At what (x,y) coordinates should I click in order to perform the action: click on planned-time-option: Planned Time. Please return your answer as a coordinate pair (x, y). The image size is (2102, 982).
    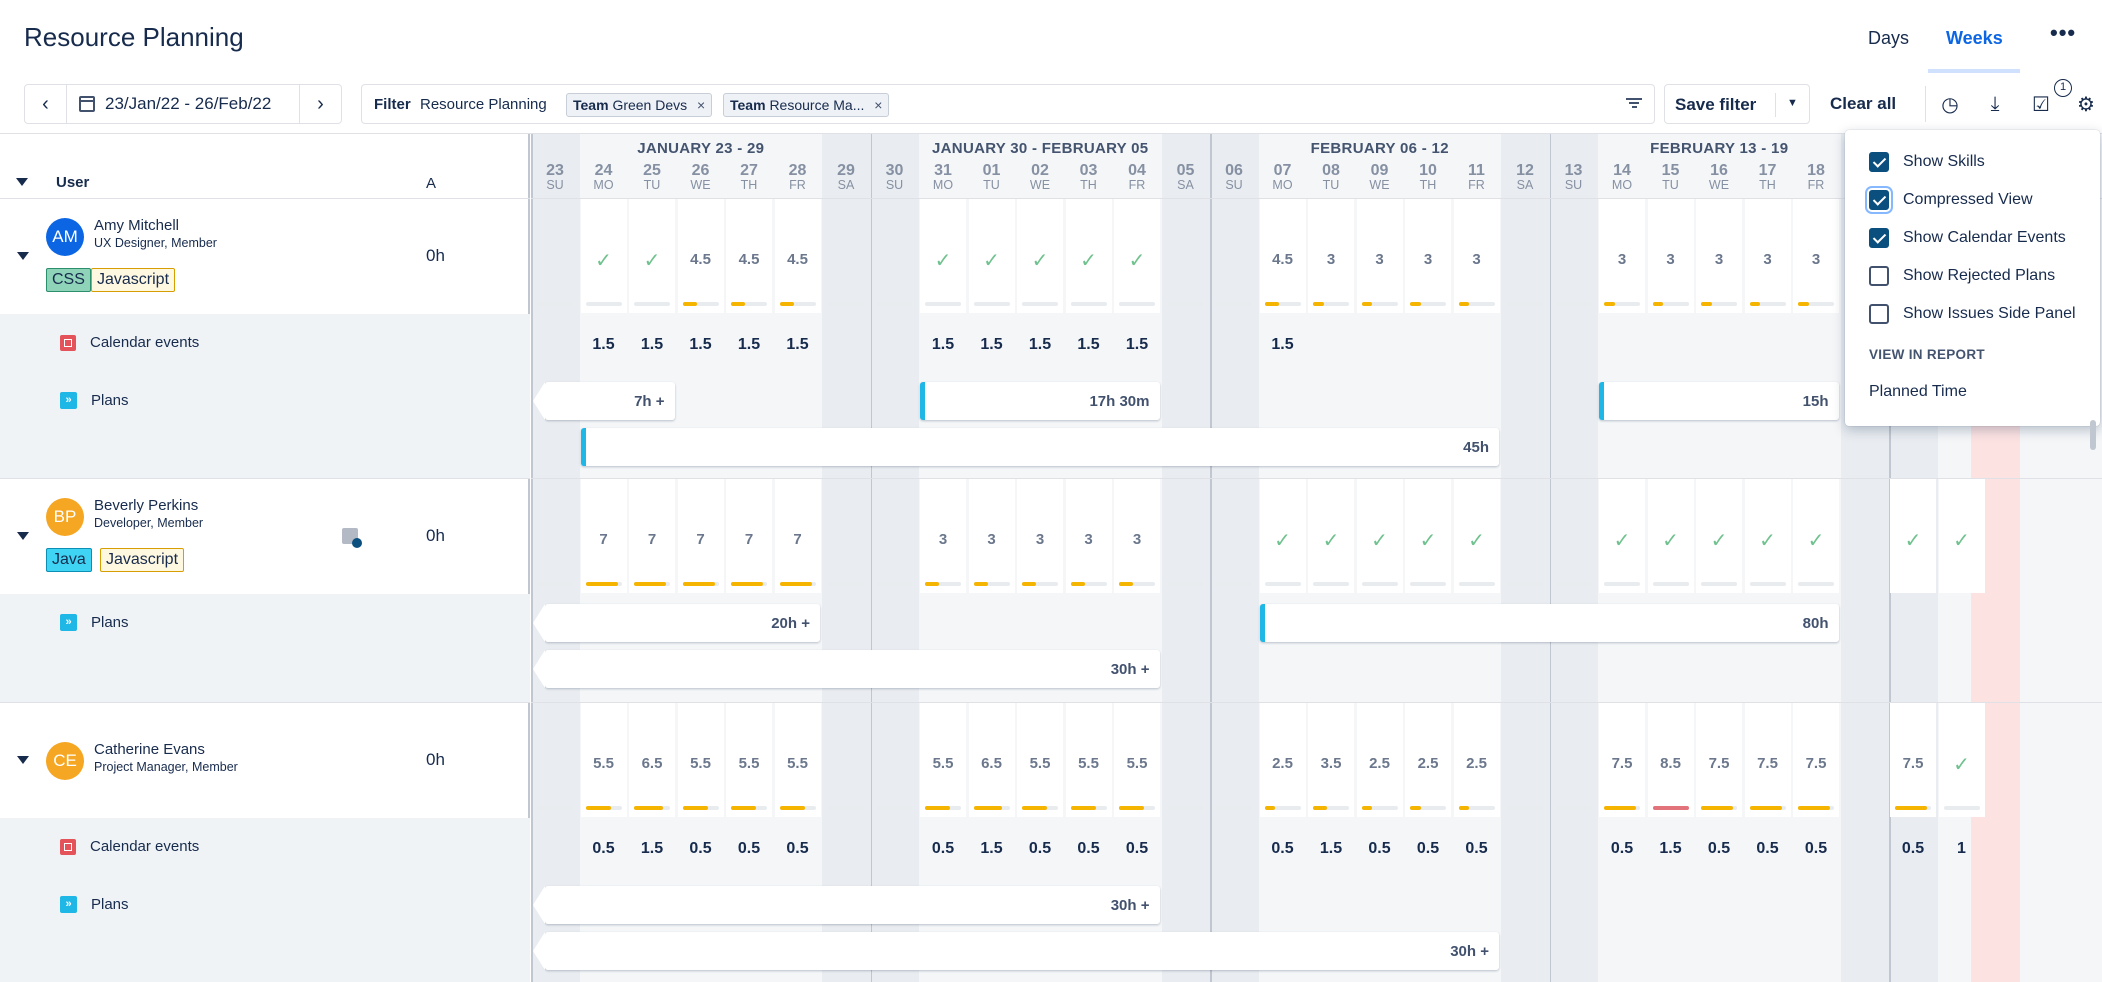
    Looking at the image, I should click on (1918, 392).